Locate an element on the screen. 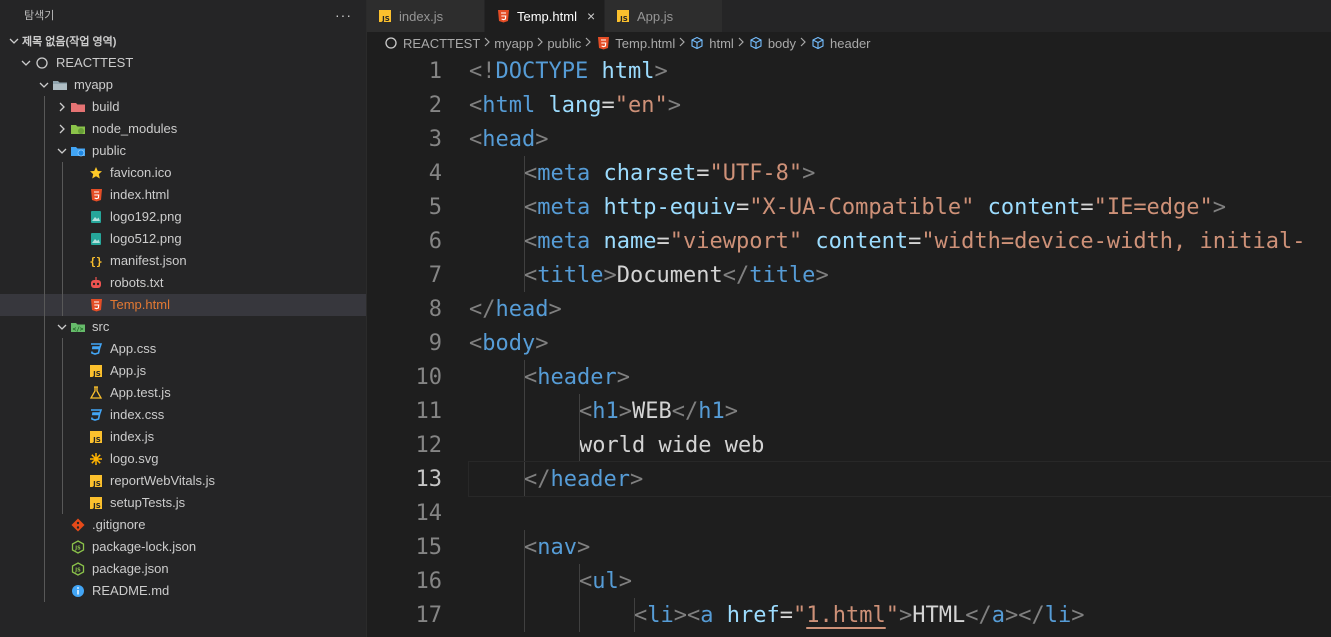 The width and height of the screenshot is (1331, 637). tree-file-logo-svg: logo.svg is located at coordinates (183, 459).